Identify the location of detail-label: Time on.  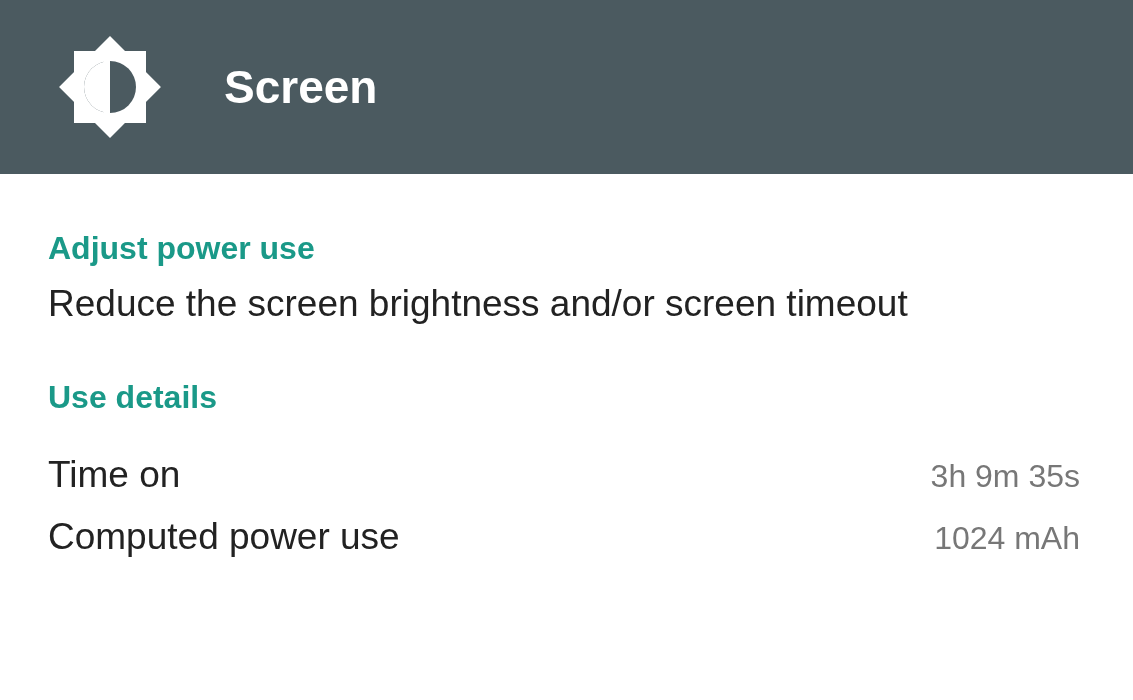
(114, 475).